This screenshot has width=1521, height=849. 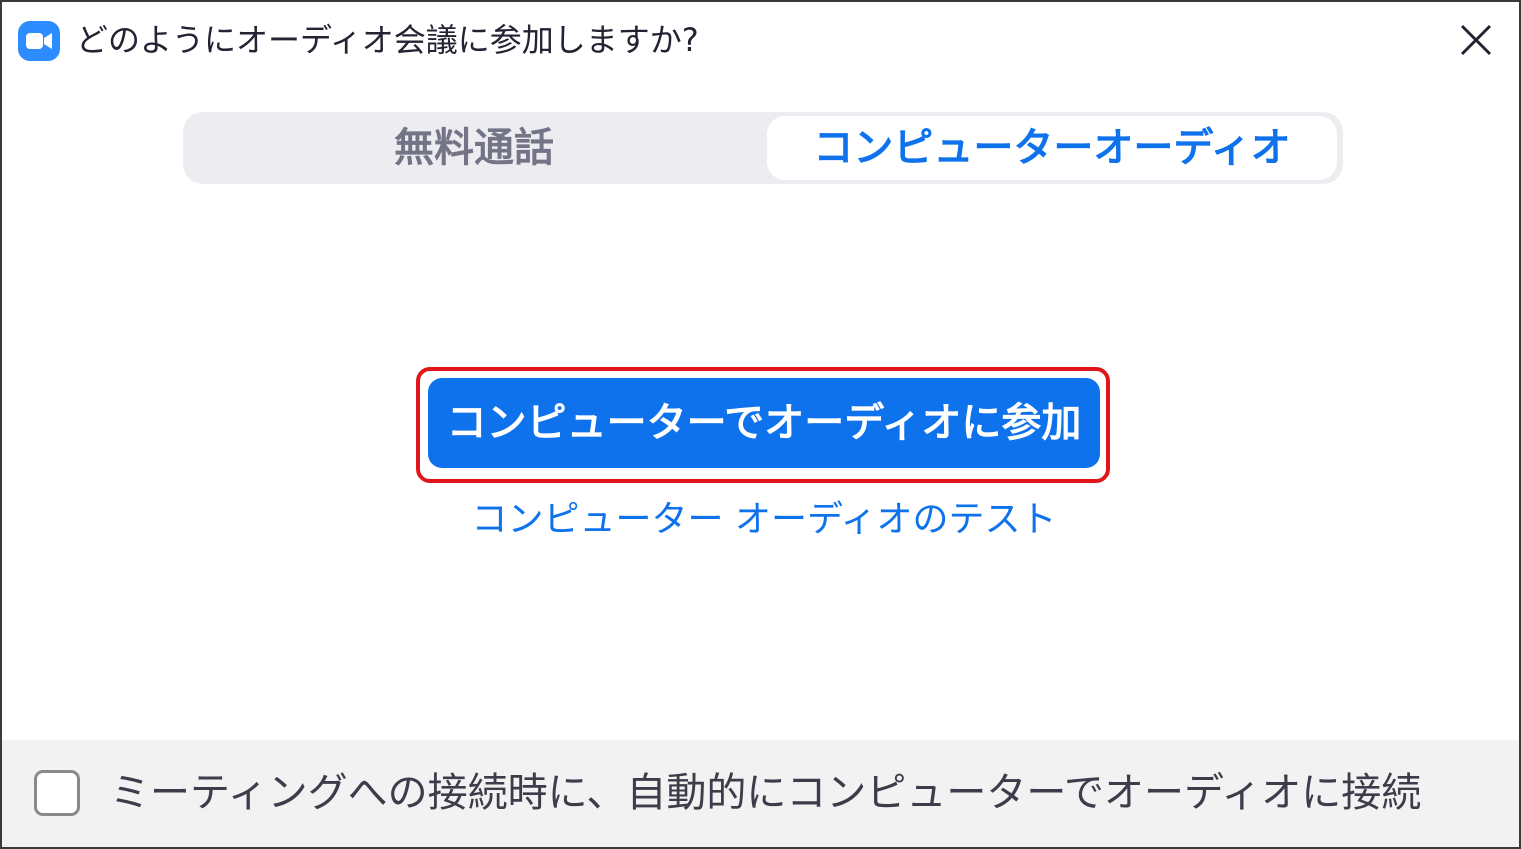 I want to click on audio-type-tabs: 無料通話 コンピューターオーディオ, so click(x=763, y=148).